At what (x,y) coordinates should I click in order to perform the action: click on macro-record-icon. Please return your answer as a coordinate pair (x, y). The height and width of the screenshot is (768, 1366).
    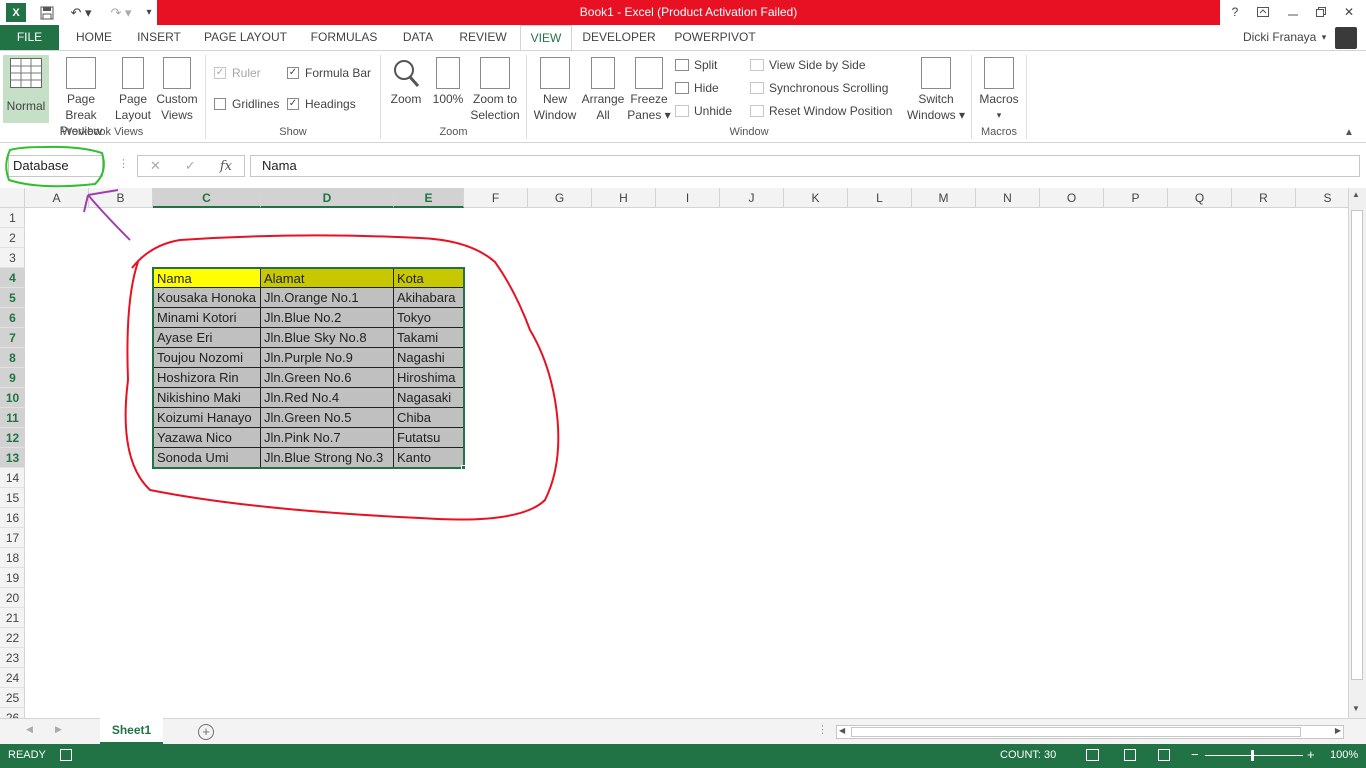
    Looking at the image, I should click on (66, 755).